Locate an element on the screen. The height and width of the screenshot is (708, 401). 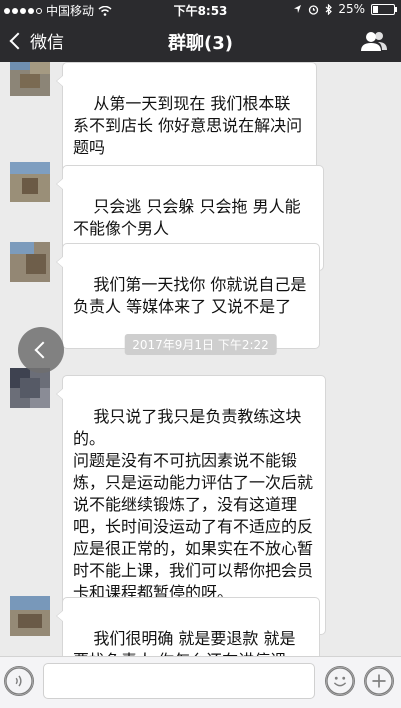
chevron-left-icon is located at coordinates (43, 350).